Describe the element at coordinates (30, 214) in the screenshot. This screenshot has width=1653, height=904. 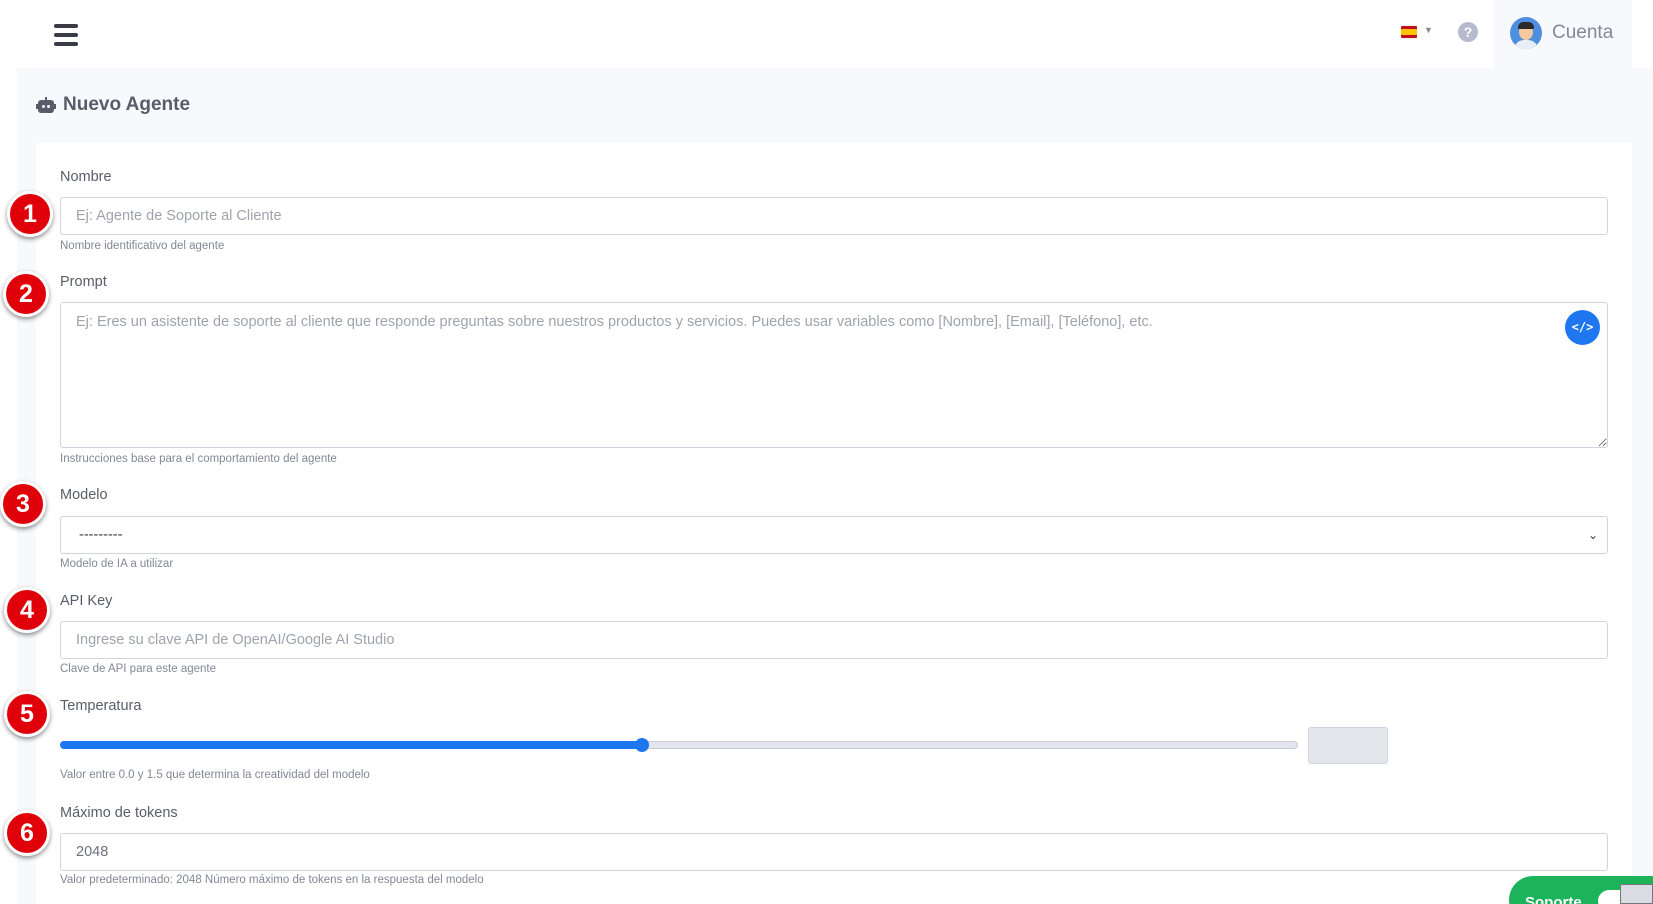
I see `marker-1: 1` at that location.